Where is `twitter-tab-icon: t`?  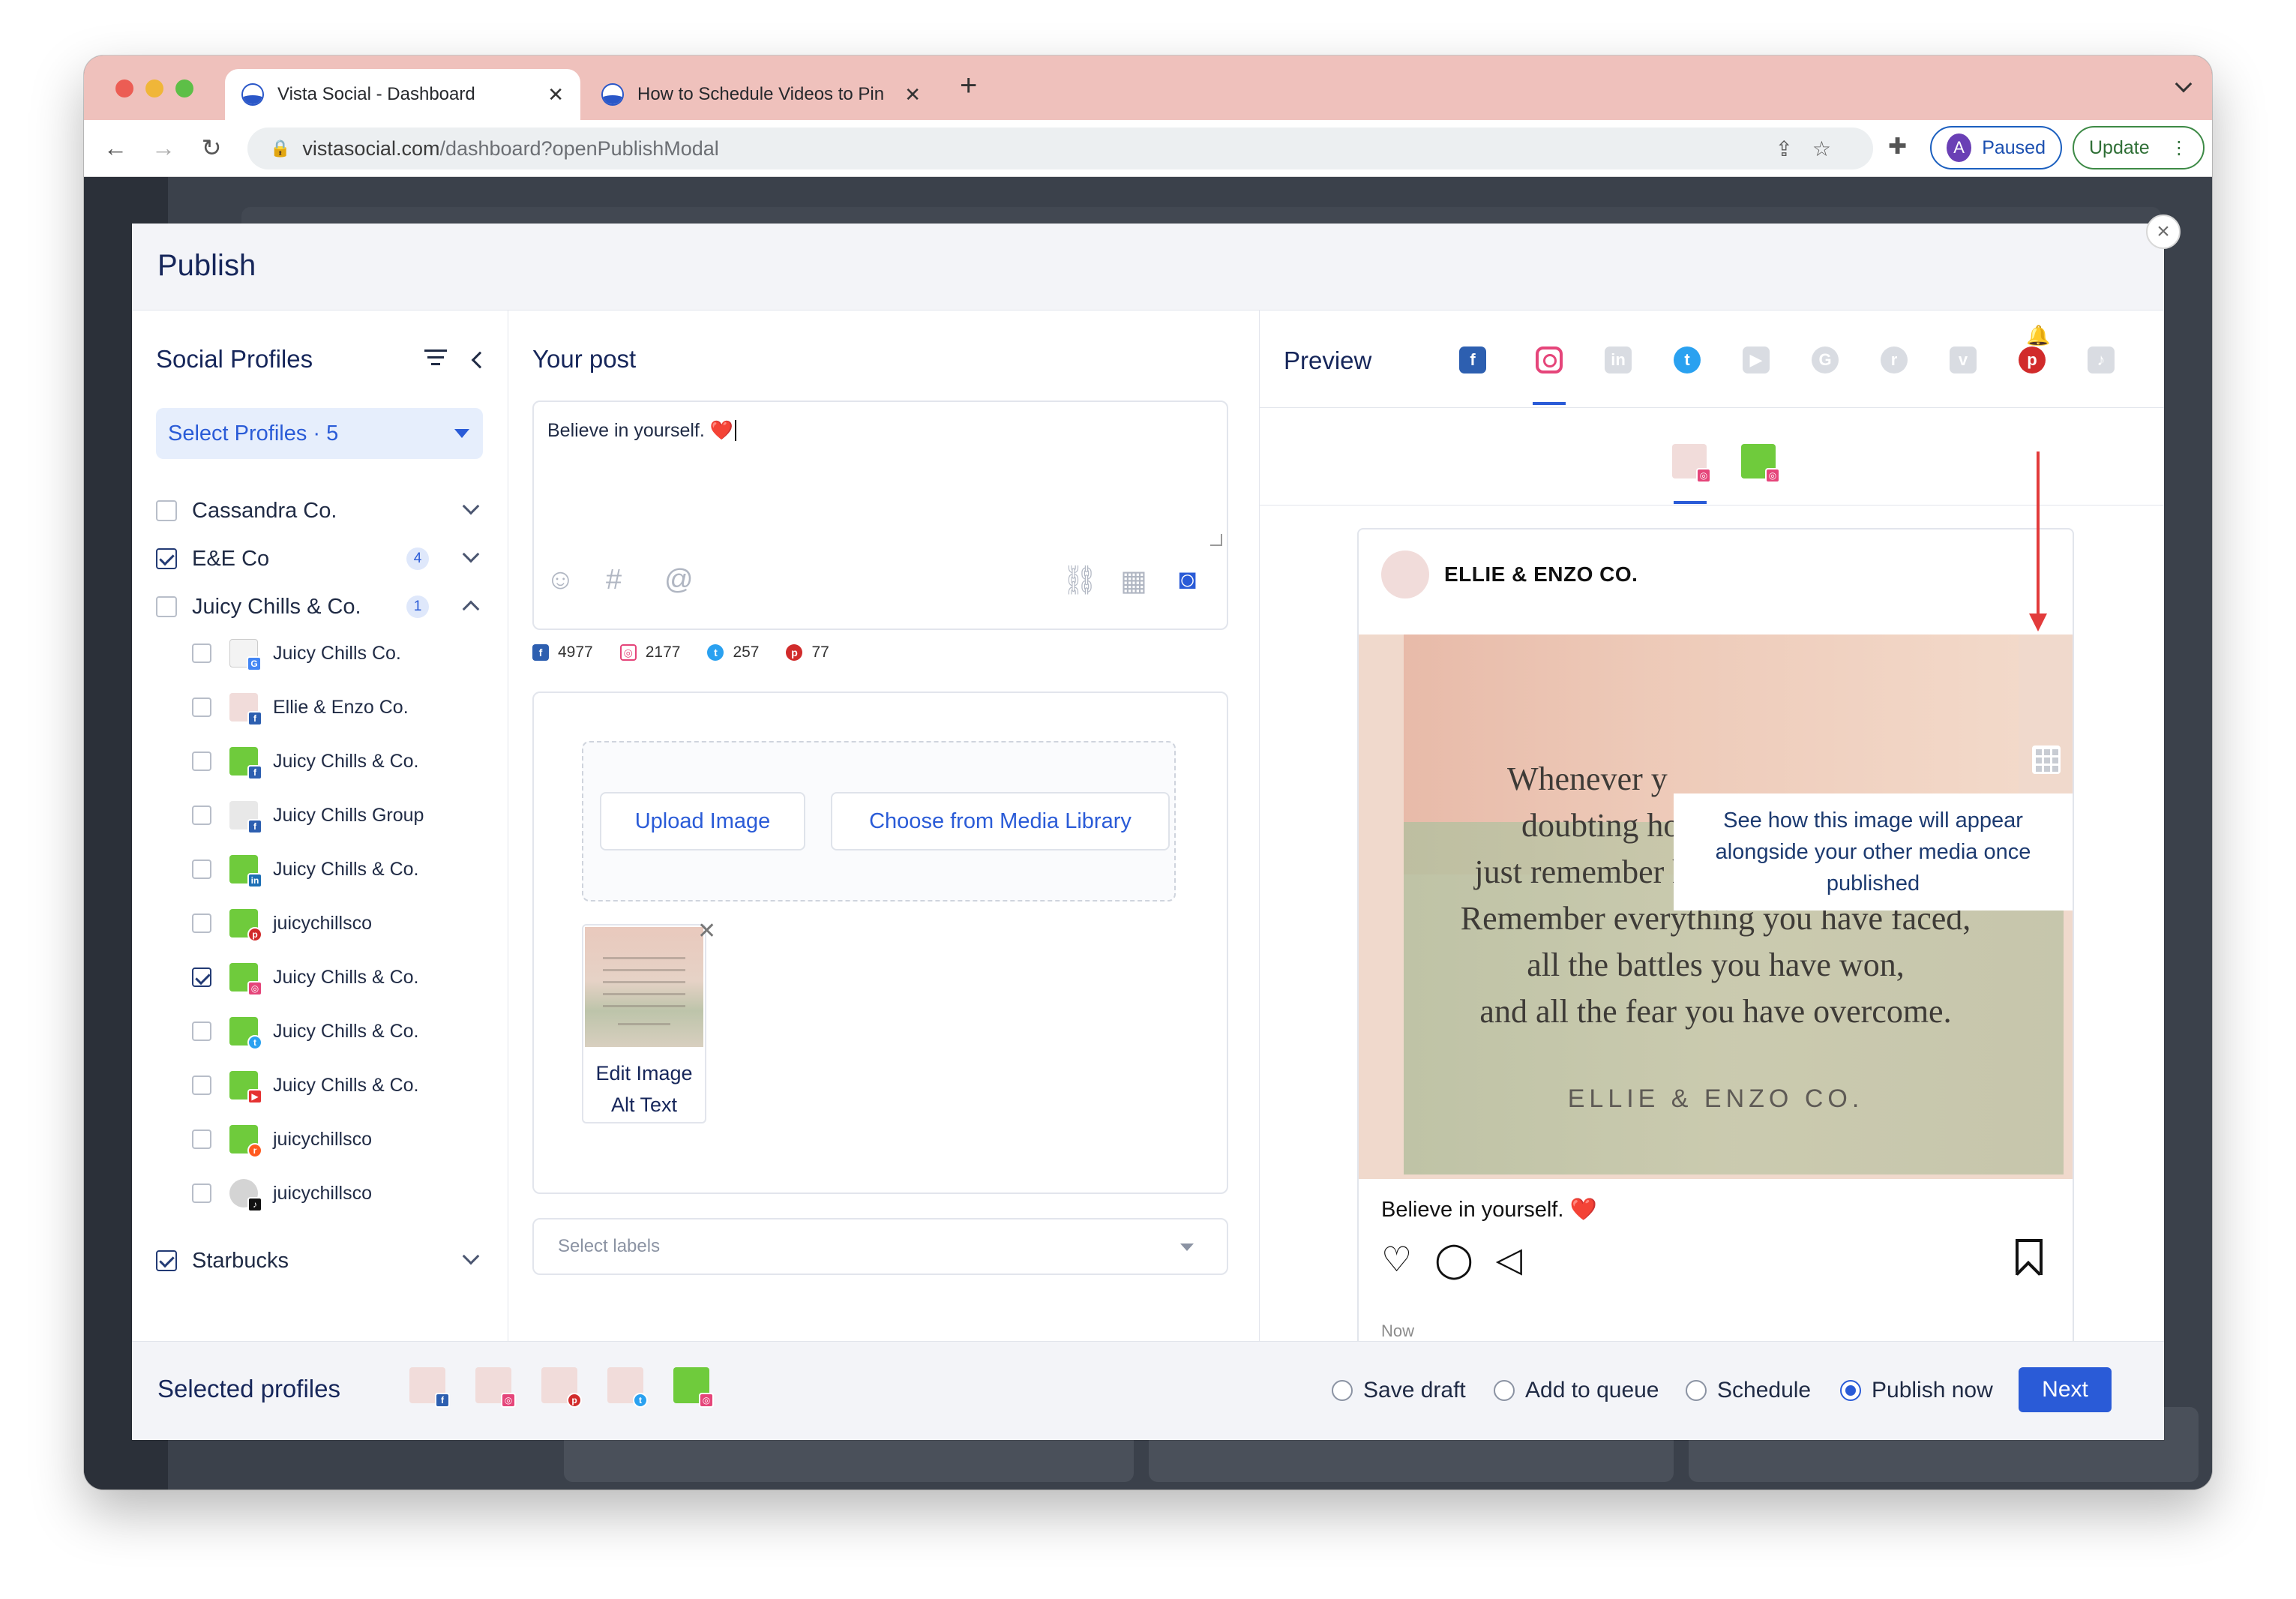
twitter-tab-icon: t is located at coordinates (1687, 360).